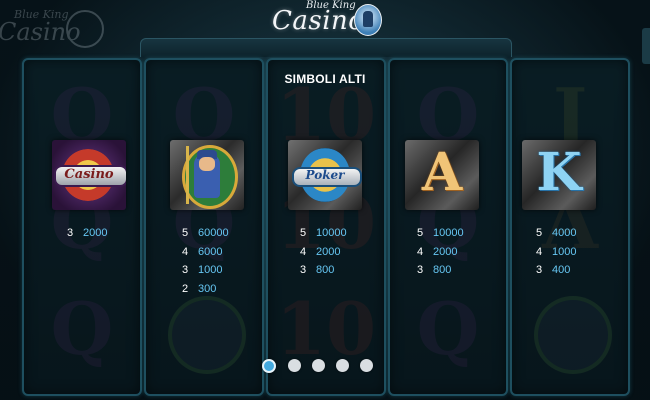 The height and width of the screenshot is (400, 650). I want to click on payout-row: 3 2000, so click(87, 233).